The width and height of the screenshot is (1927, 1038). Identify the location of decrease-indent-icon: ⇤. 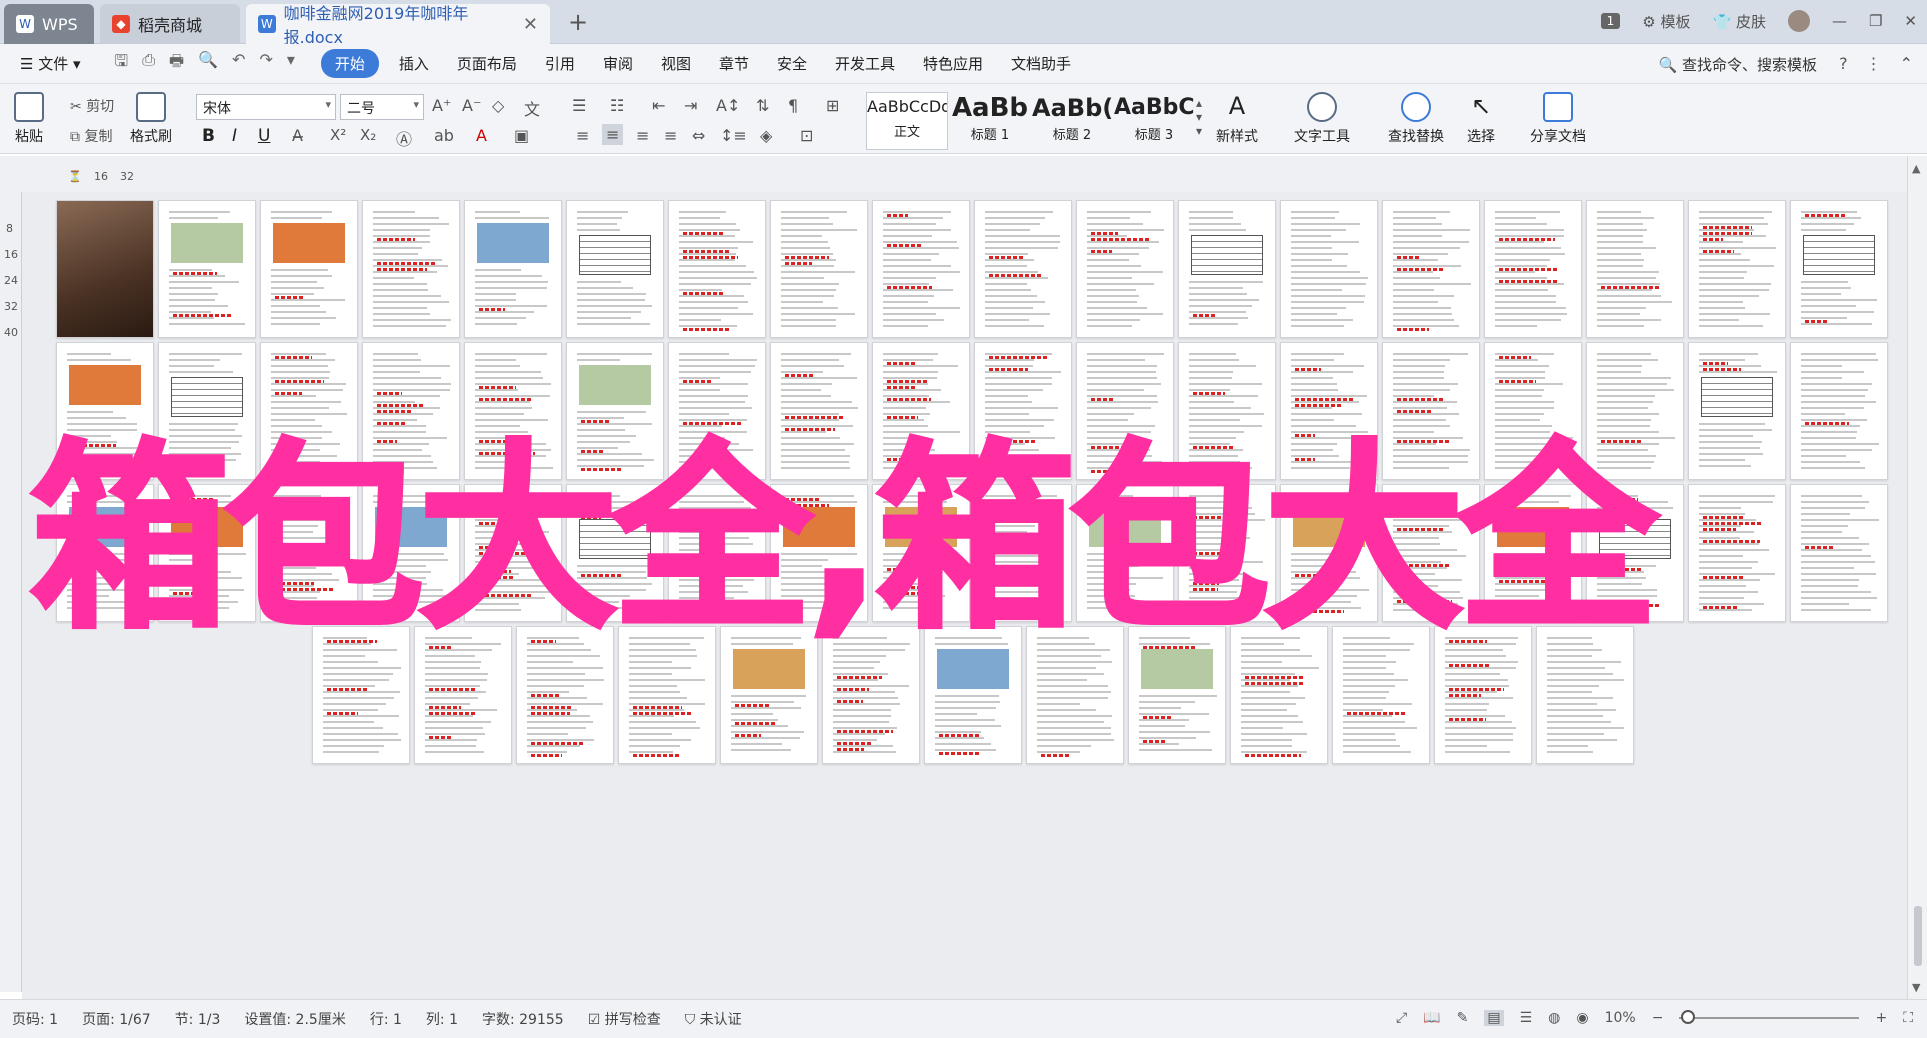
(658, 105).